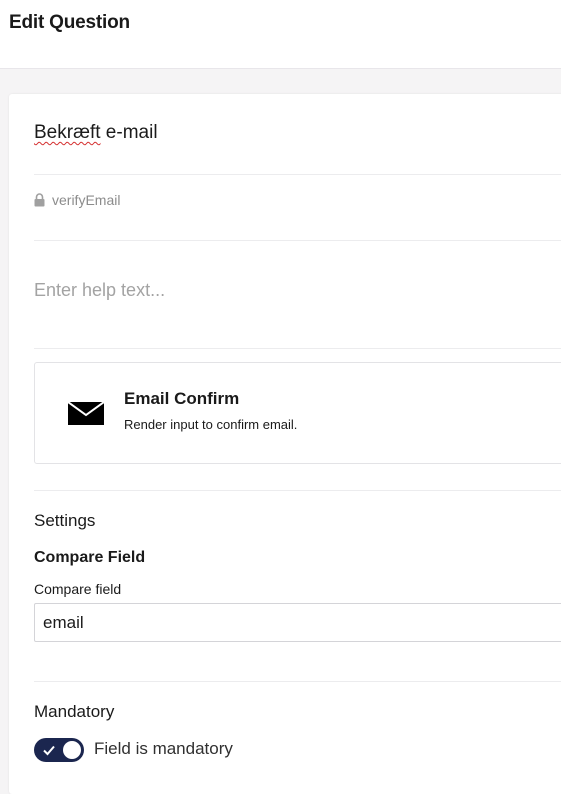 The width and height of the screenshot is (561, 794). What do you see at coordinates (129, 132) in the screenshot?
I see `question-name-rest: e-mail` at bounding box center [129, 132].